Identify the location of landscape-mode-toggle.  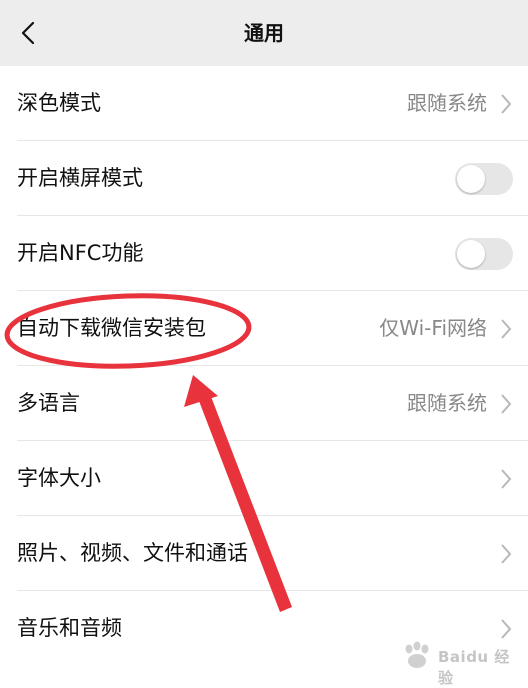
(484, 179).